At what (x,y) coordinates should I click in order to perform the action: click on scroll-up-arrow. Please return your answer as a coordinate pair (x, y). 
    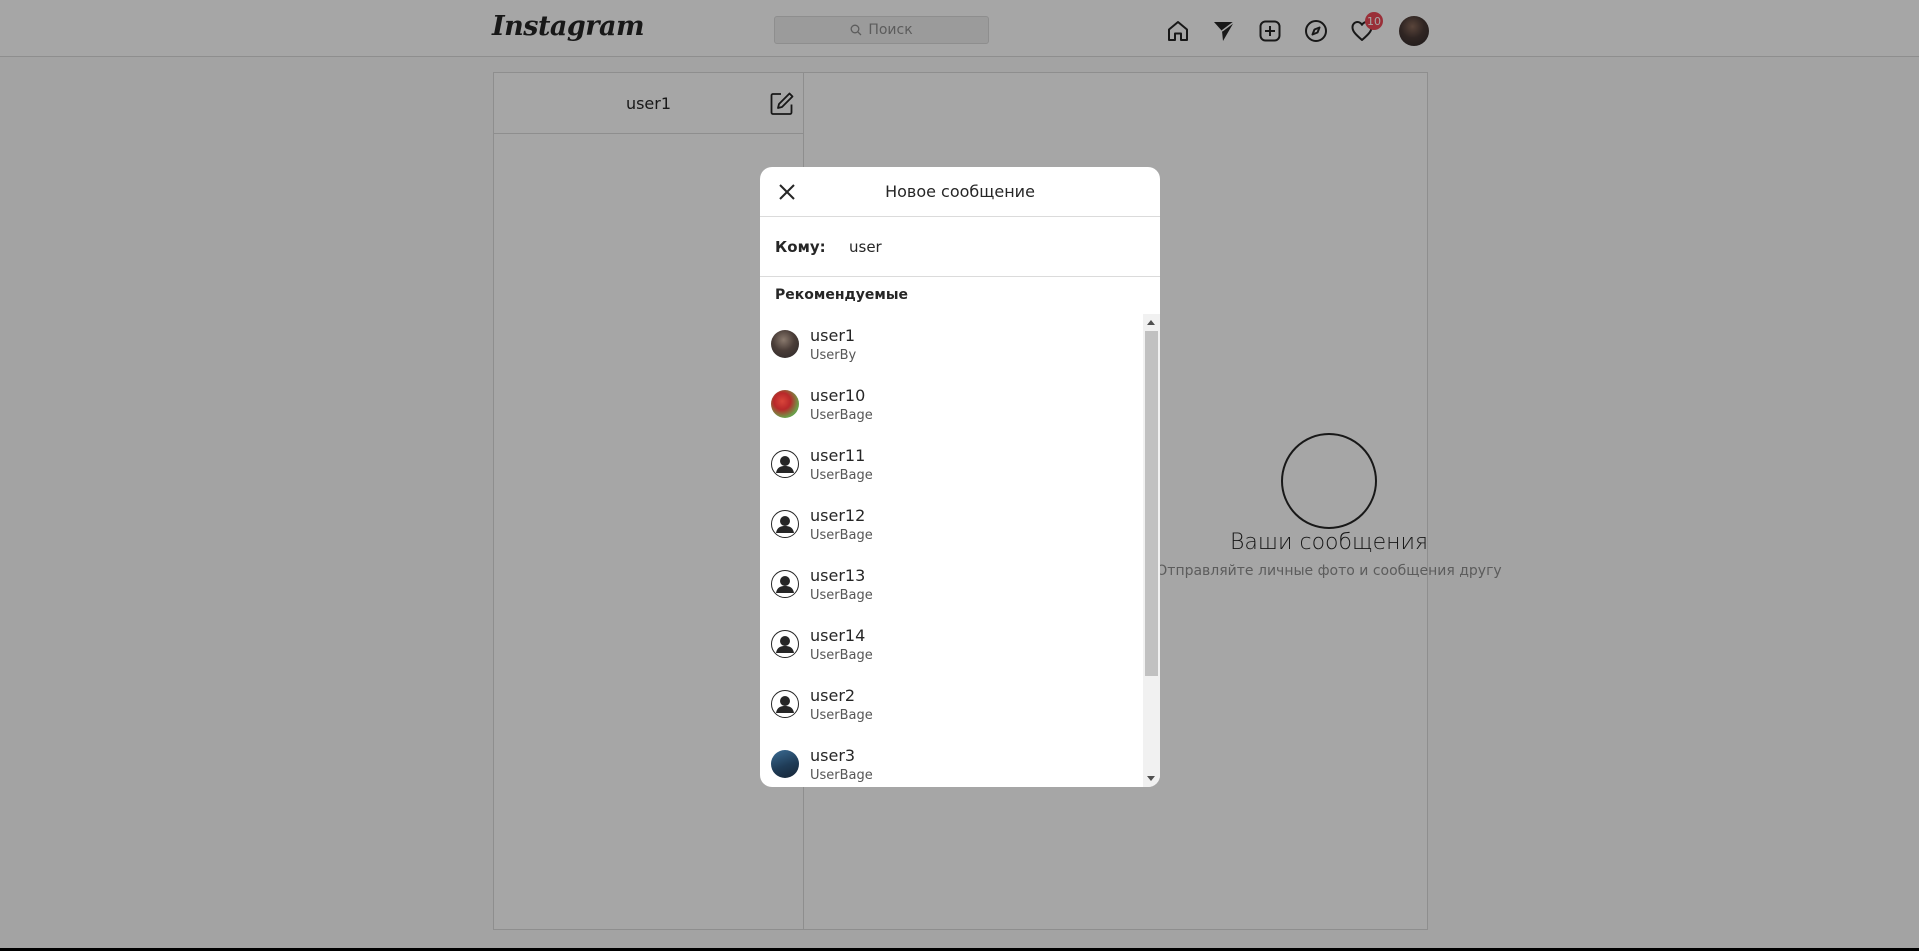
    Looking at the image, I should click on (1151, 322).